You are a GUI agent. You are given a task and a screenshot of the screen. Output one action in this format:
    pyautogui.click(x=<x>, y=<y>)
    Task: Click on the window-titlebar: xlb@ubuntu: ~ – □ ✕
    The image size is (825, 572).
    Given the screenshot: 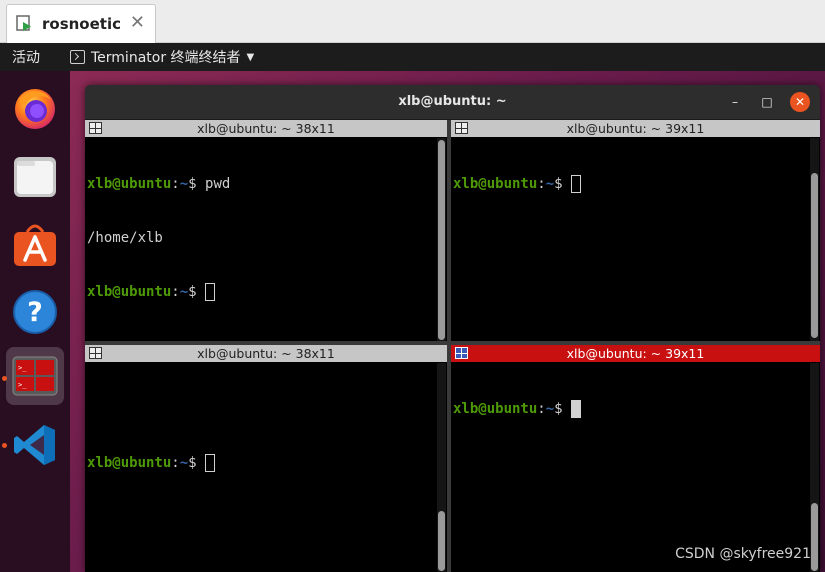 What is the action you would take?
    pyautogui.click(x=452, y=102)
    